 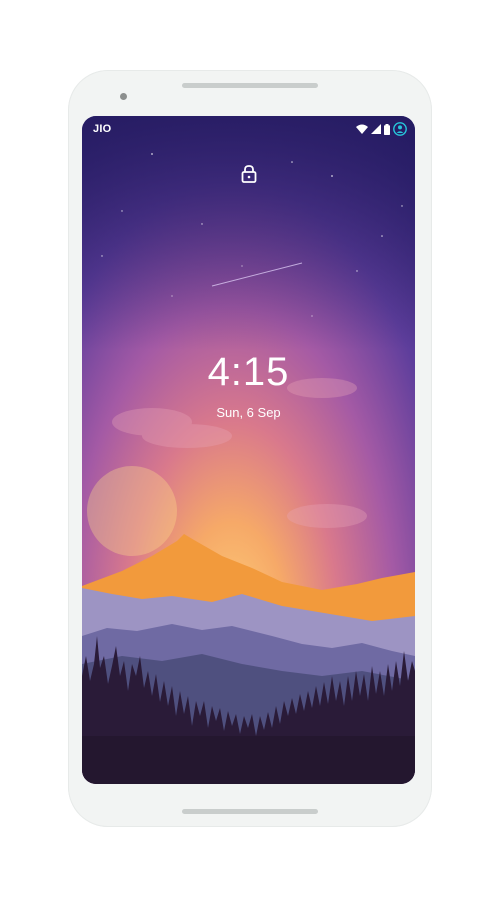 I want to click on front-camera, so click(x=123, y=96).